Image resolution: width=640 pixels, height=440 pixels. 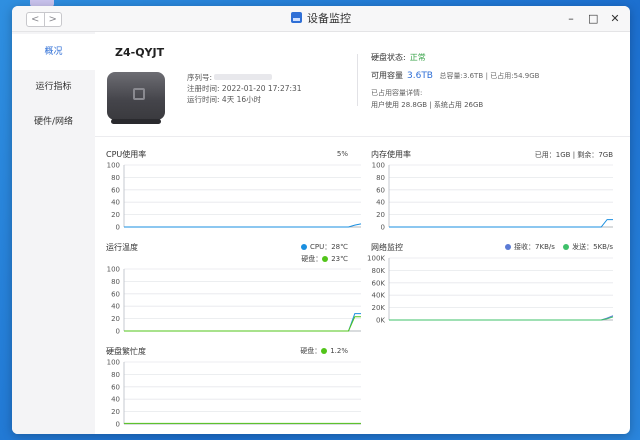 I want to click on rx-legend-dot, so click(x=508, y=246).